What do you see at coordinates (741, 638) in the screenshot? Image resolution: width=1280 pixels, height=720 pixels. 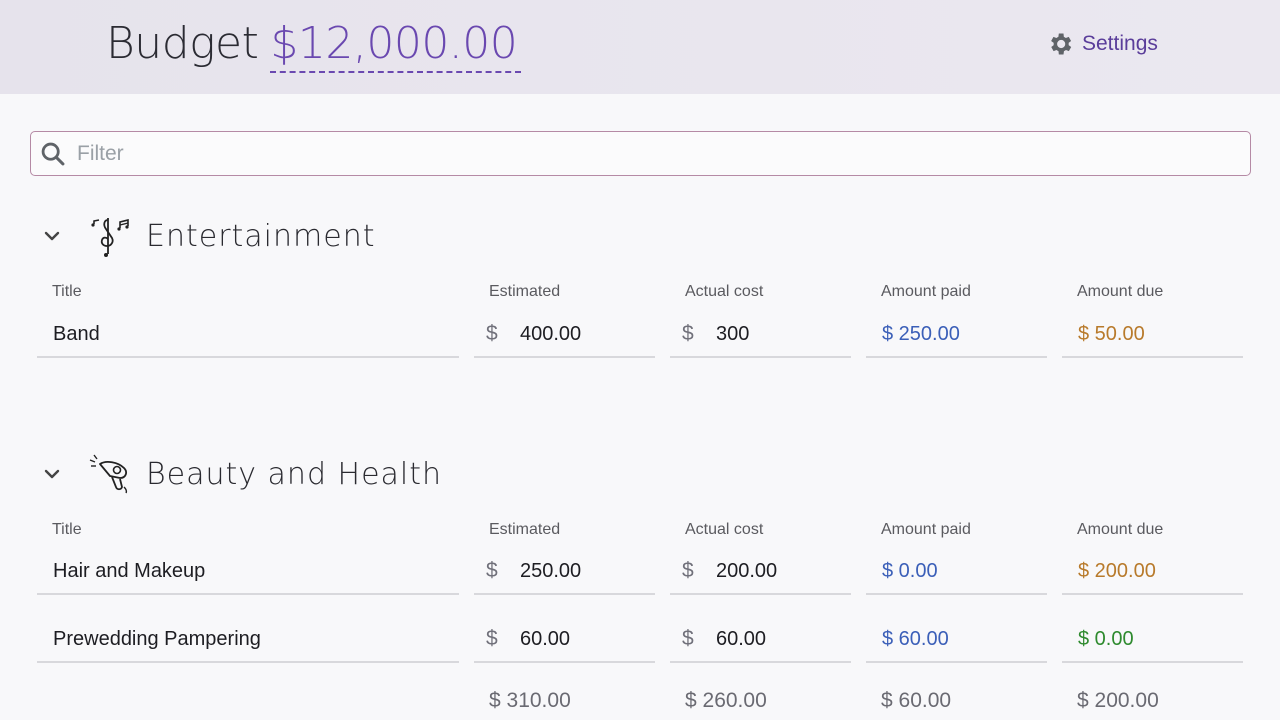 I see `actual-value: 60.00` at bounding box center [741, 638].